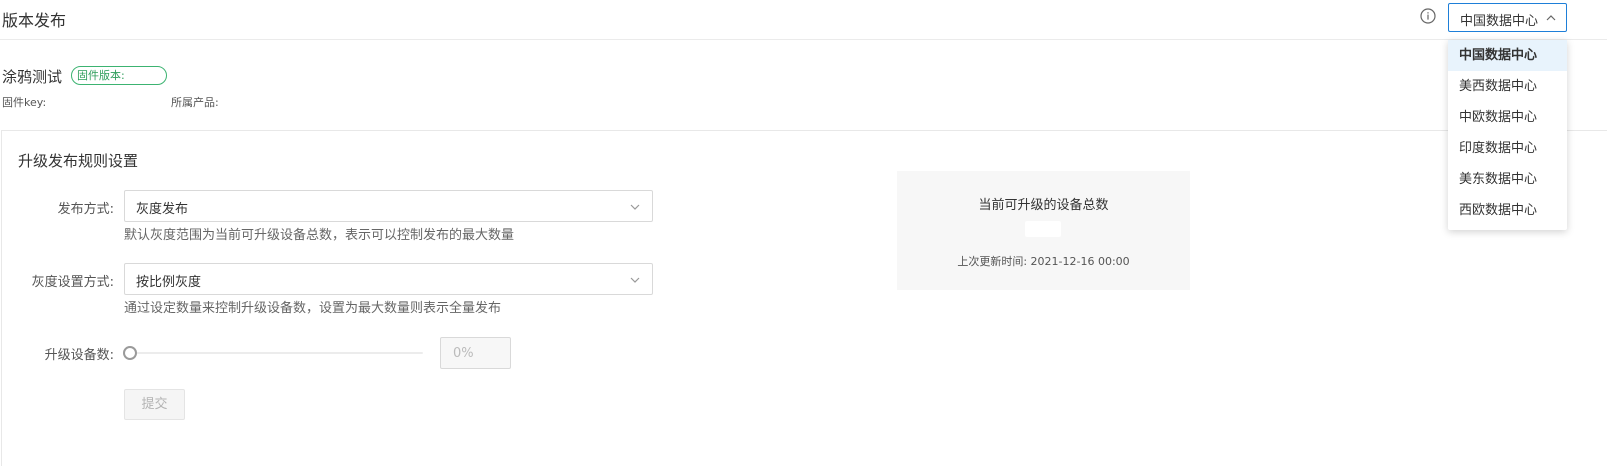 The width and height of the screenshot is (1607, 466). What do you see at coordinates (1507, 210) in the screenshot?
I see `region-option: 西欧数据中心` at bounding box center [1507, 210].